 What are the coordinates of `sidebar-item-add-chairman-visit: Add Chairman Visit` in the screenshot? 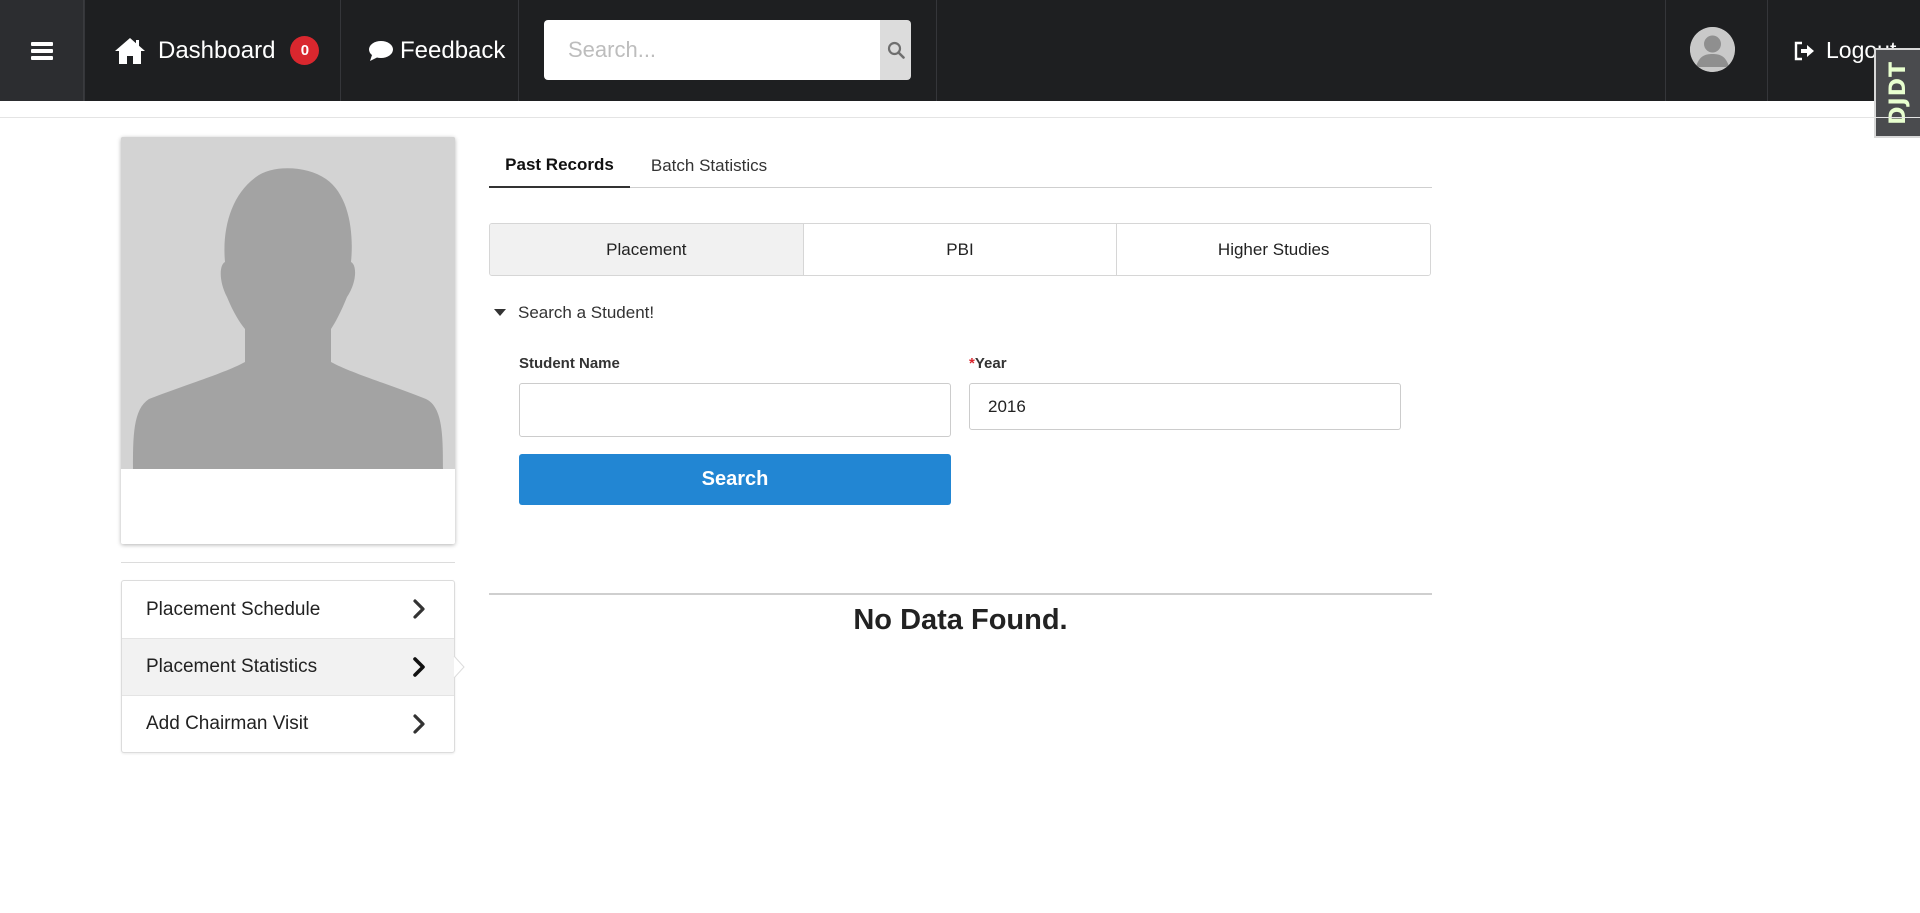 It's located at (288, 723).